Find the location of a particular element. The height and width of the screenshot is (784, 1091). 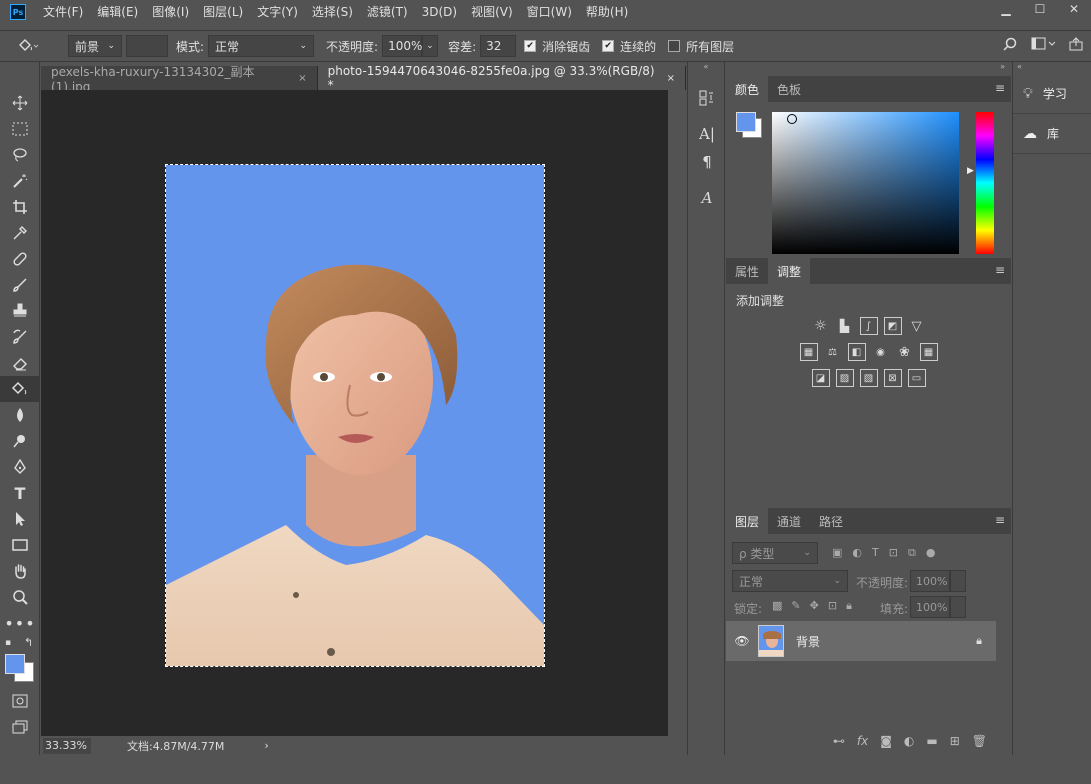

stamp-tool-icon is located at coordinates (20, 311).